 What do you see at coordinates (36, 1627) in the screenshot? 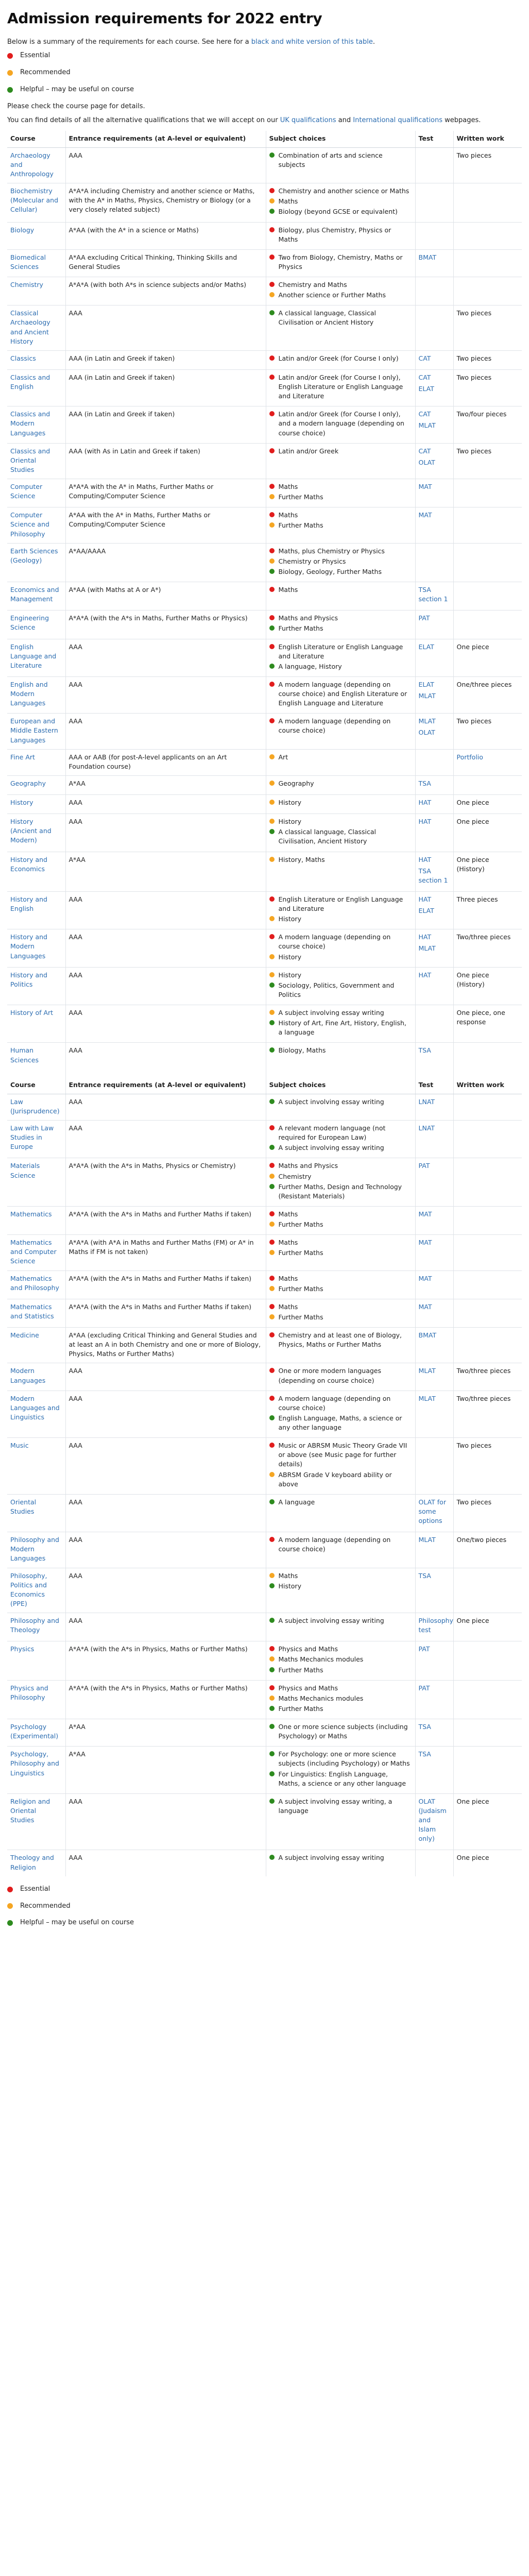
I see `course-link: Philosophy and Theology` at bounding box center [36, 1627].